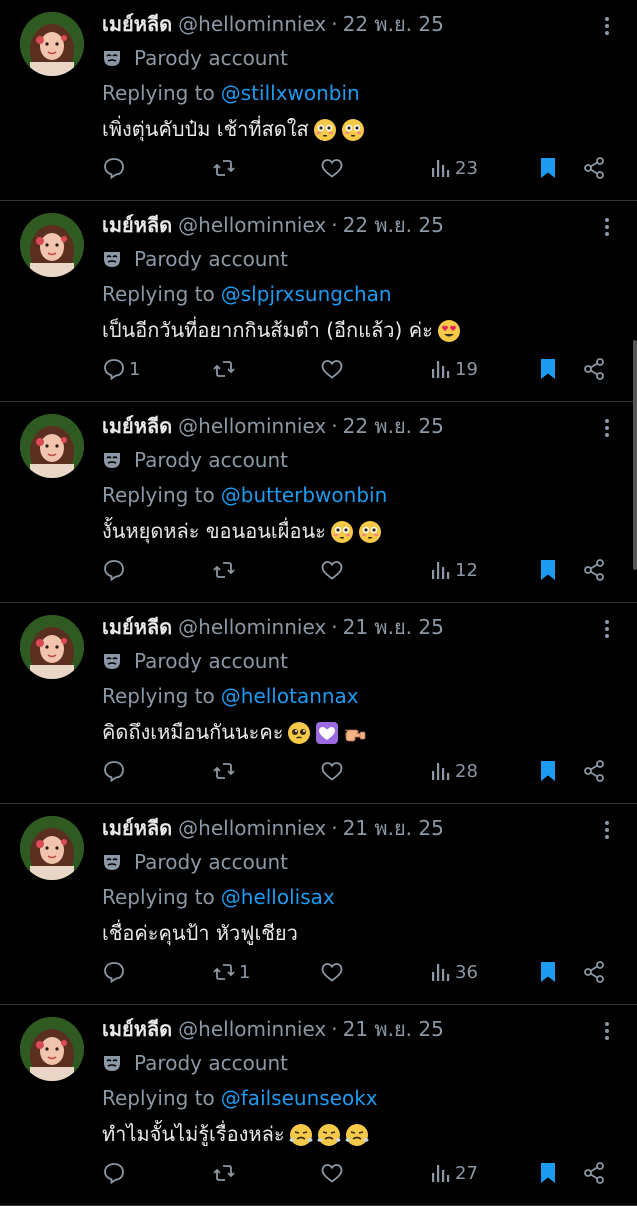 This screenshot has width=637, height=1206. Describe the element at coordinates (304, 495) in the screenshot. I see `replying-to-handle: @butterbwonbin` at that location.